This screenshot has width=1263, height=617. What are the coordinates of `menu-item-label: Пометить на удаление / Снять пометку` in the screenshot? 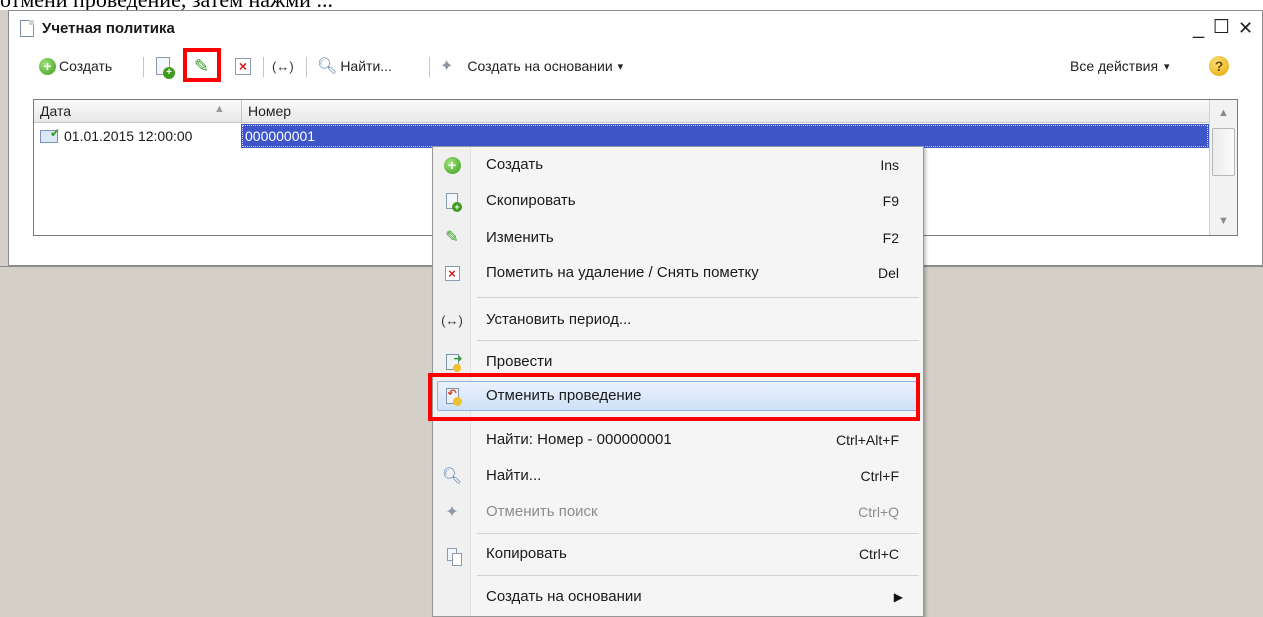 It's located at (622, 272).